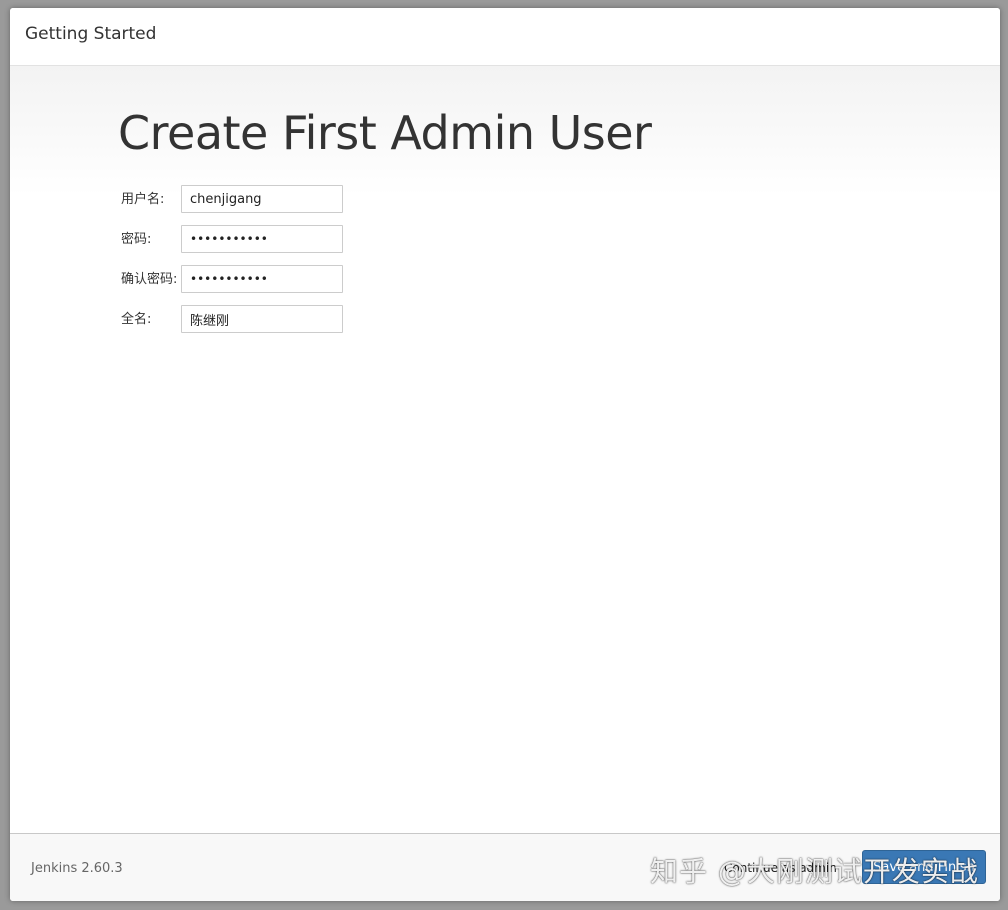 The image size is (1008, 910). I want to click on password-row: 密码:, so click(251, 240).